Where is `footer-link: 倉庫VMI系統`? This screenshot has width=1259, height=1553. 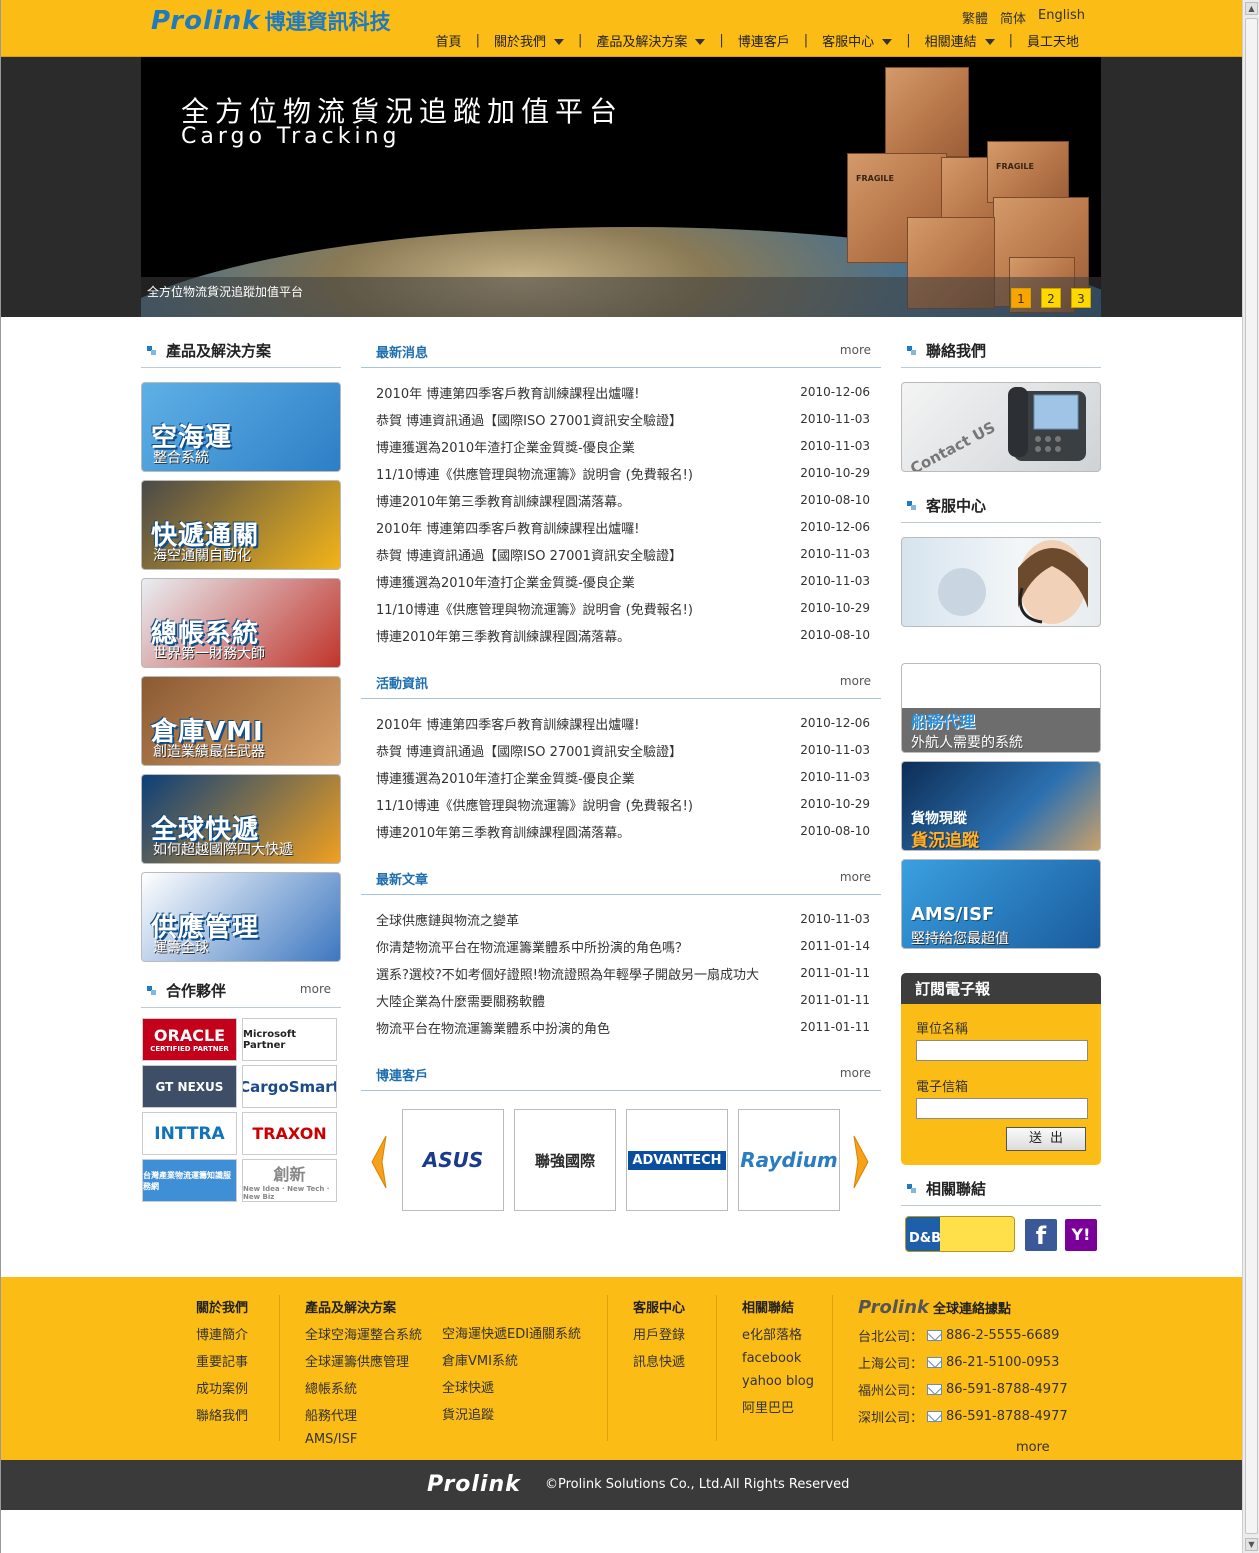
footer-link: 倉庫VMI系統 is located at coordinates (511, 1359).